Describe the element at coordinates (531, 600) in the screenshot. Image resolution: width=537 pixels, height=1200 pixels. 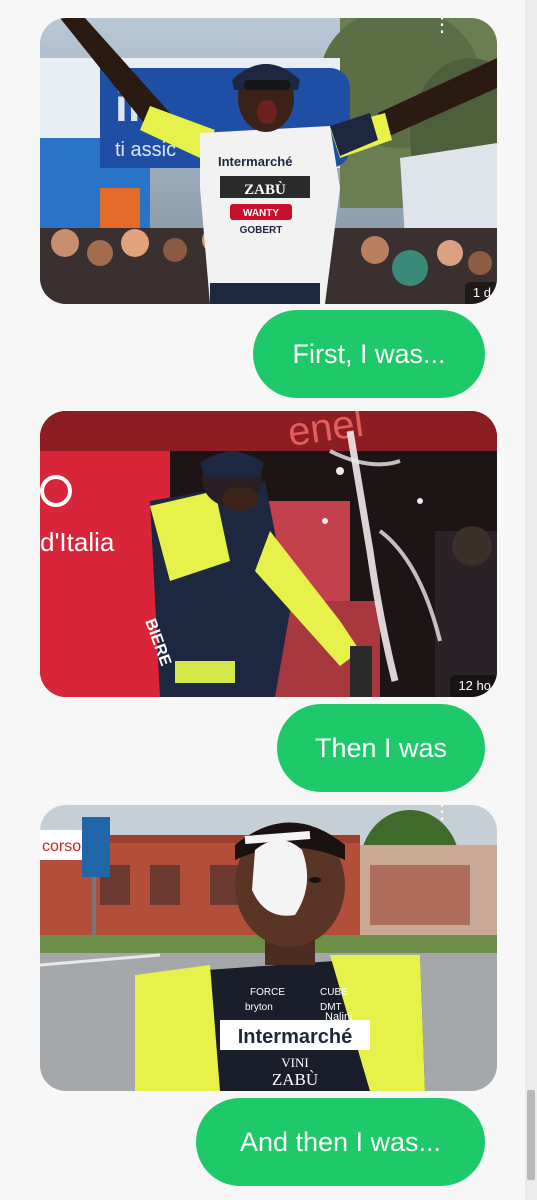
I see `scrollbar-track` at that location.